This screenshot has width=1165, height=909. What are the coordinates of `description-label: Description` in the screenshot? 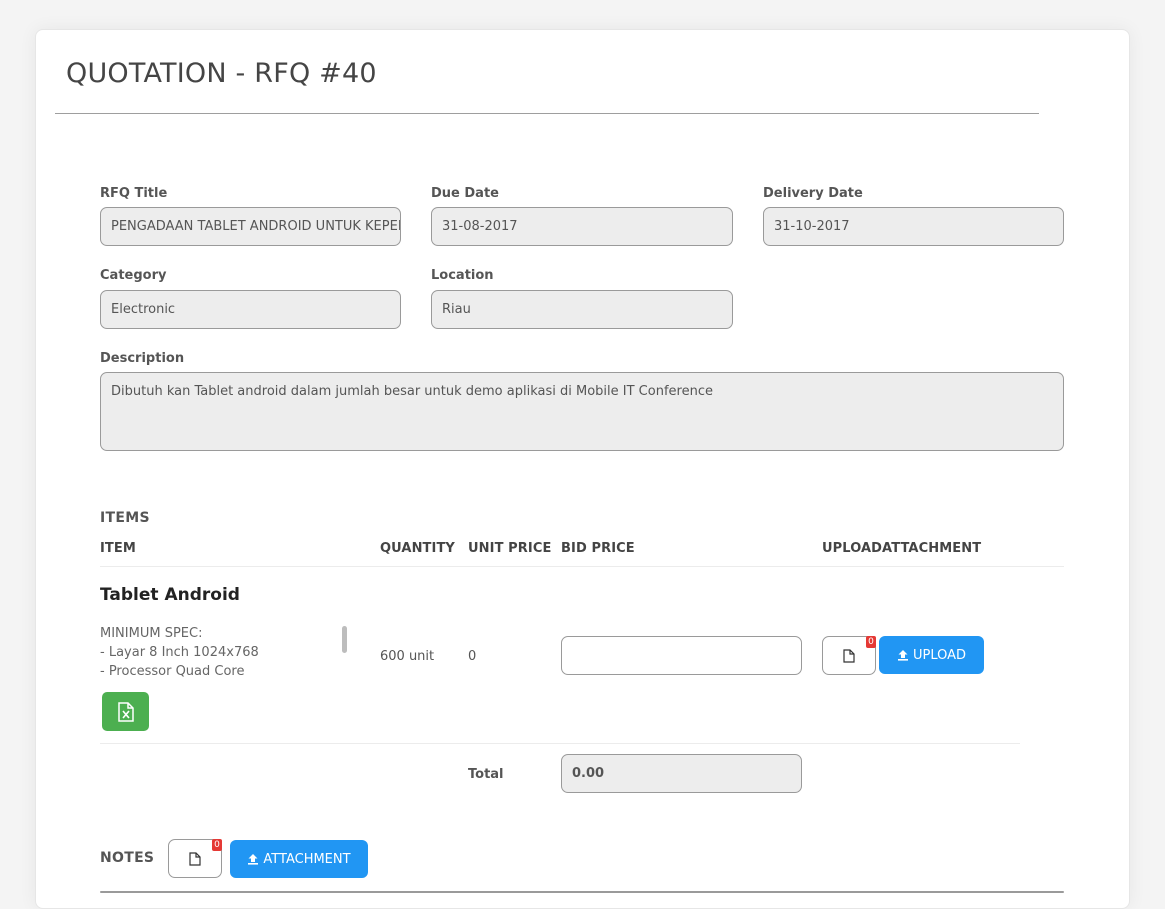 It's located at (142, 358).